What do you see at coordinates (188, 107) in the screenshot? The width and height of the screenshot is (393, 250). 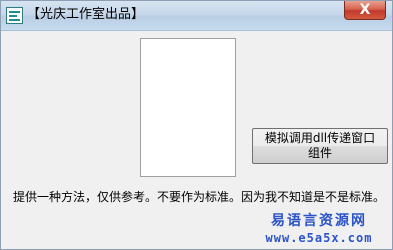 I see `picture-box` at bounding box center [188, 107].